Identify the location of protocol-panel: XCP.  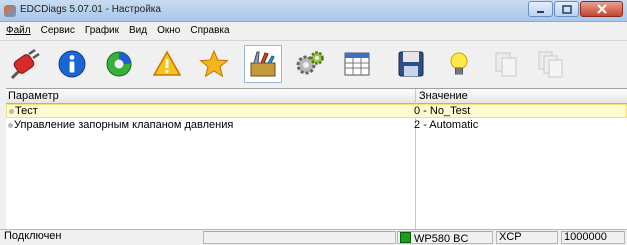
(527, 237).